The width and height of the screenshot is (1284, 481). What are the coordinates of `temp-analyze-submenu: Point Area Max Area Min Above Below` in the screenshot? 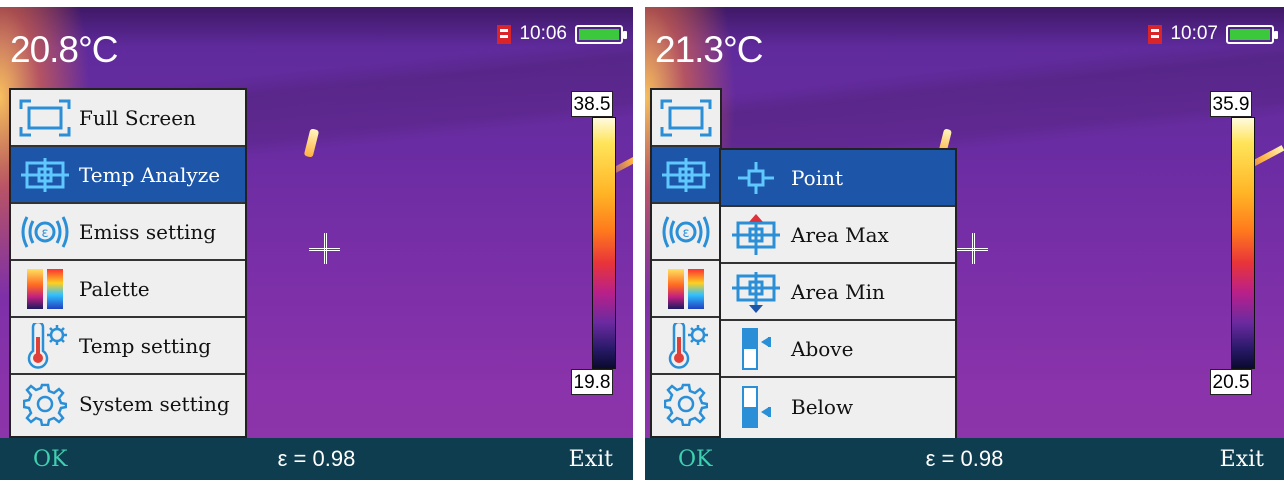 It's located at (838, 294).